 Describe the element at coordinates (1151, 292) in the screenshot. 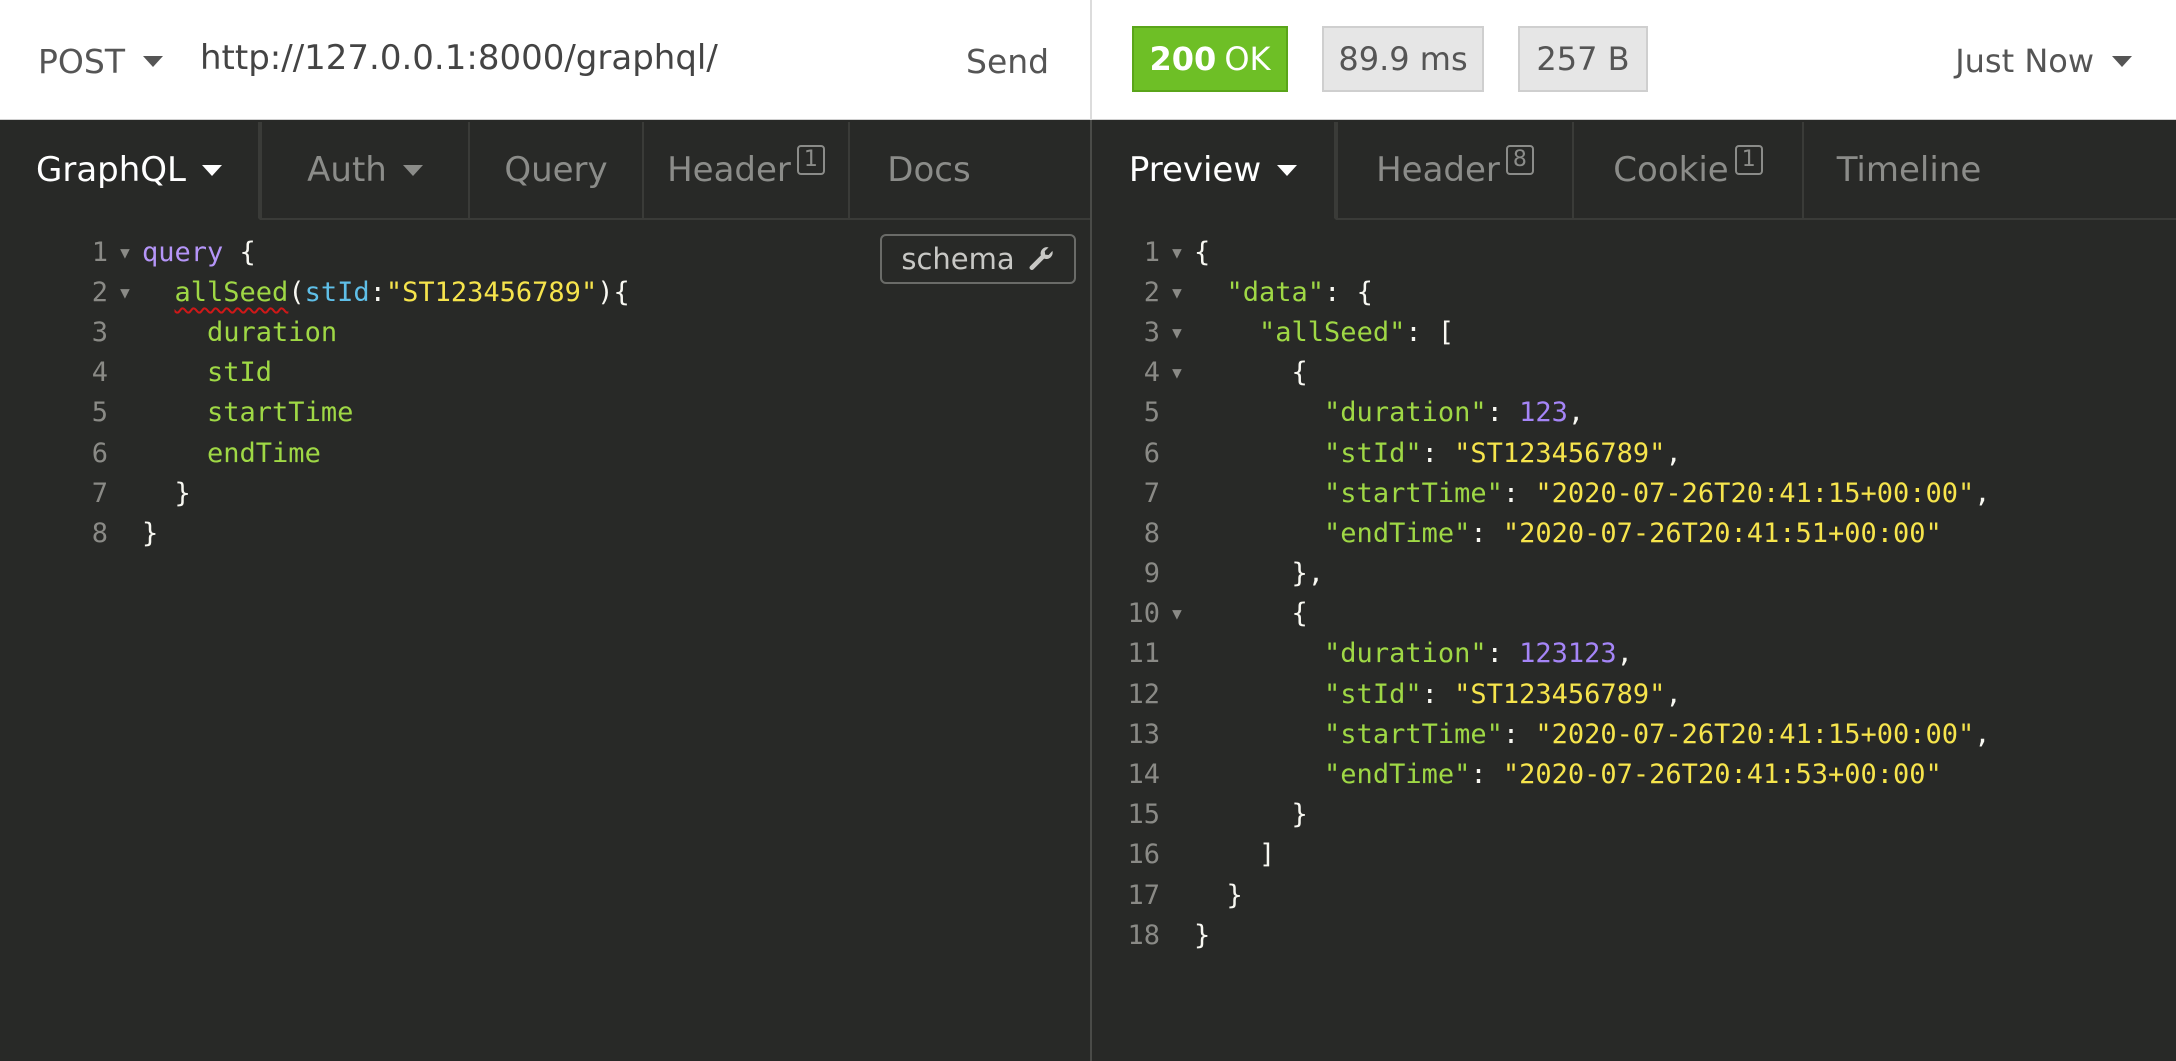

I see `line-number: 2` at that location.